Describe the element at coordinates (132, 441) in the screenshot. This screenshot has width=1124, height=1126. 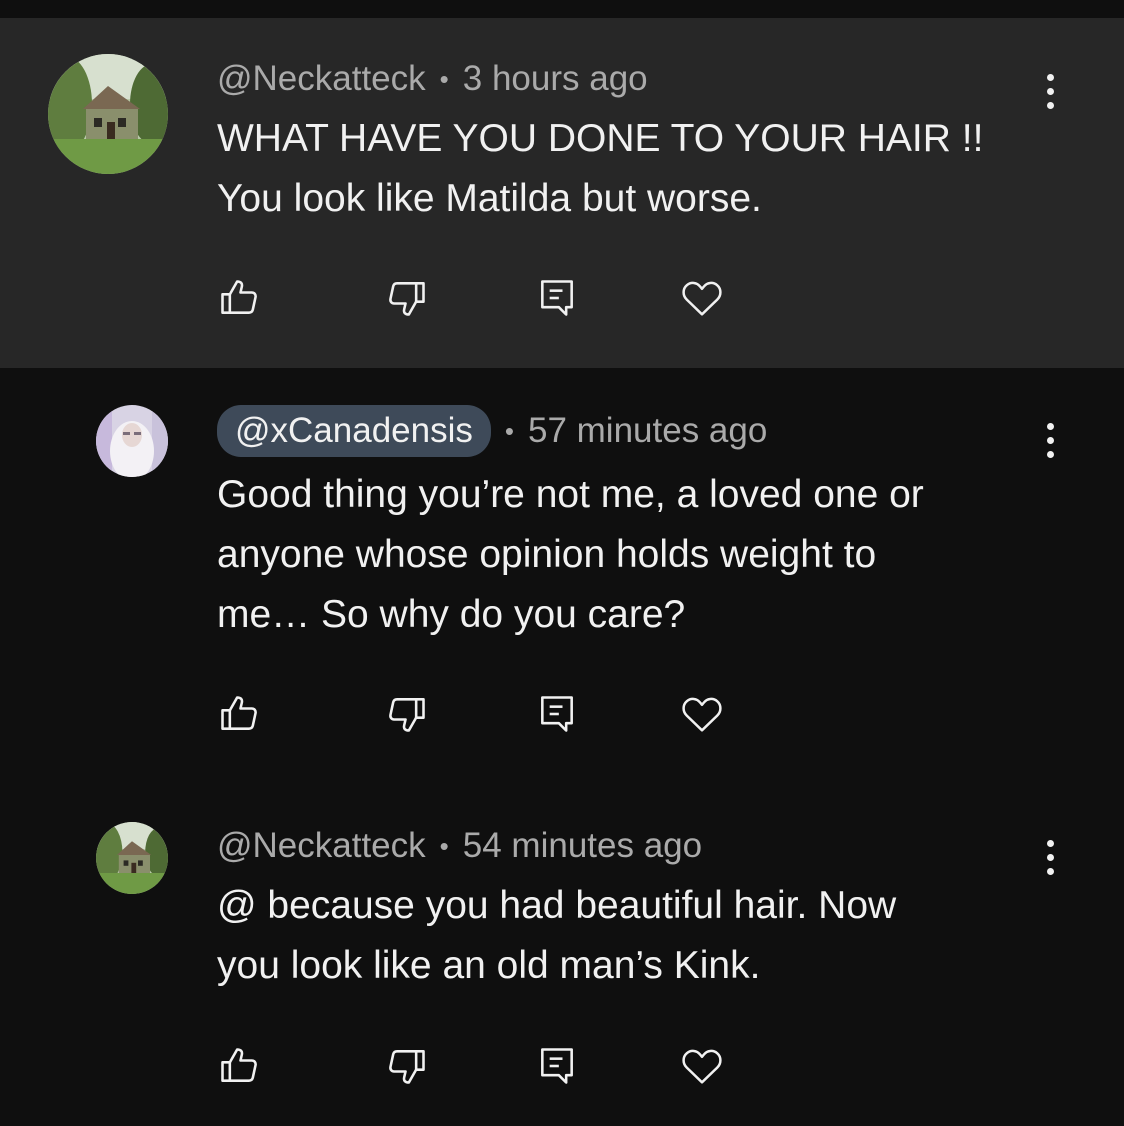
I see `avatar-creator` at that location.